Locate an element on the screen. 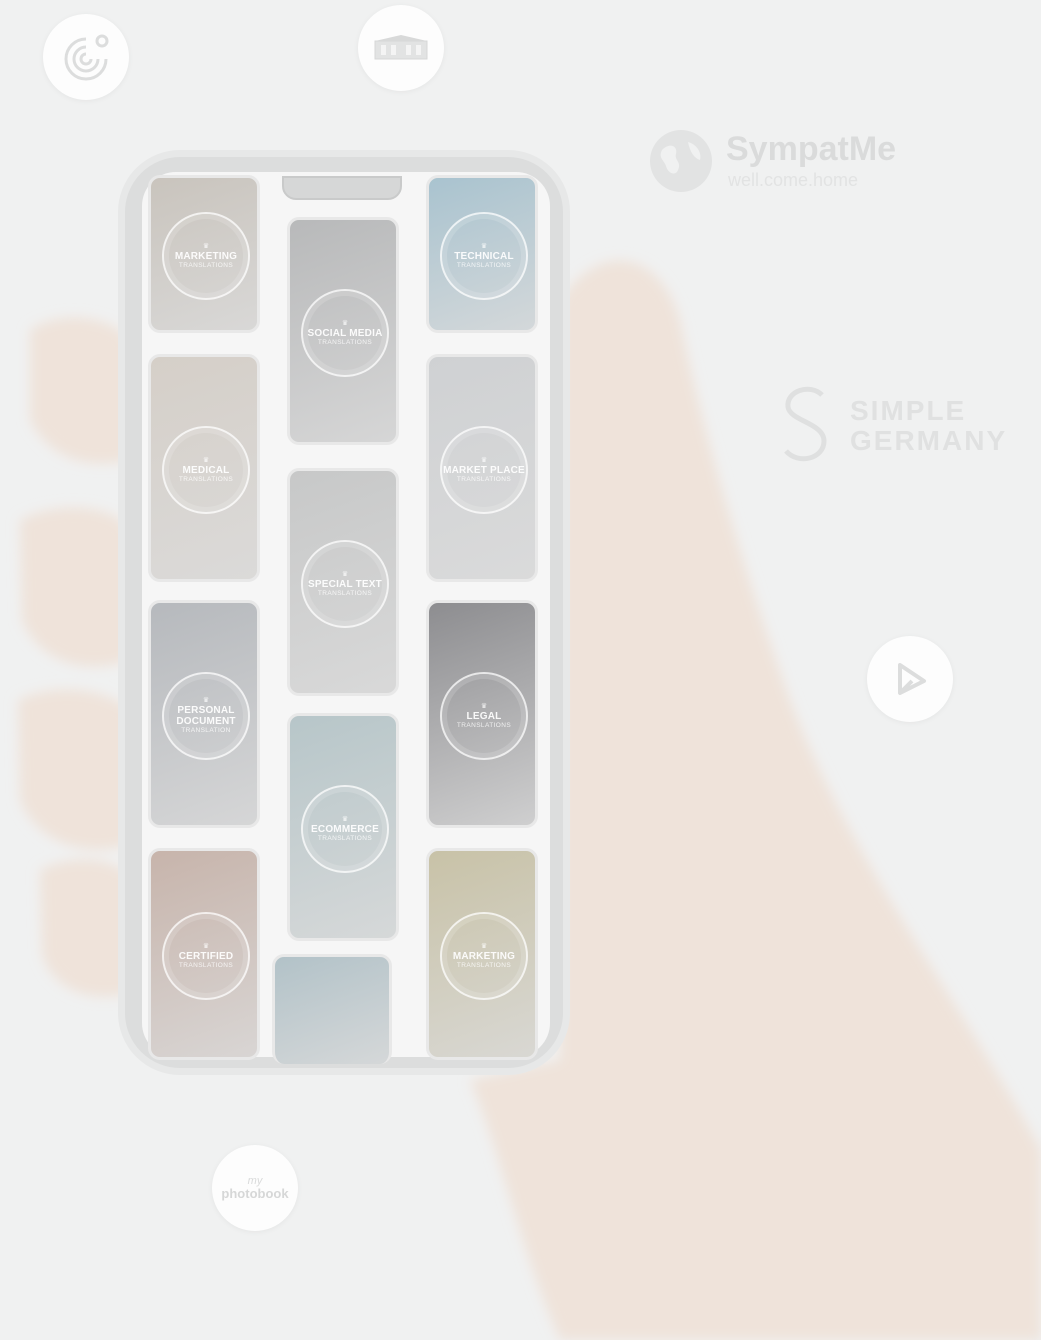 Image resolution: width=1041 pixels, height=1340 pixels. building-logo-icon is located at coordinates (401, 47).